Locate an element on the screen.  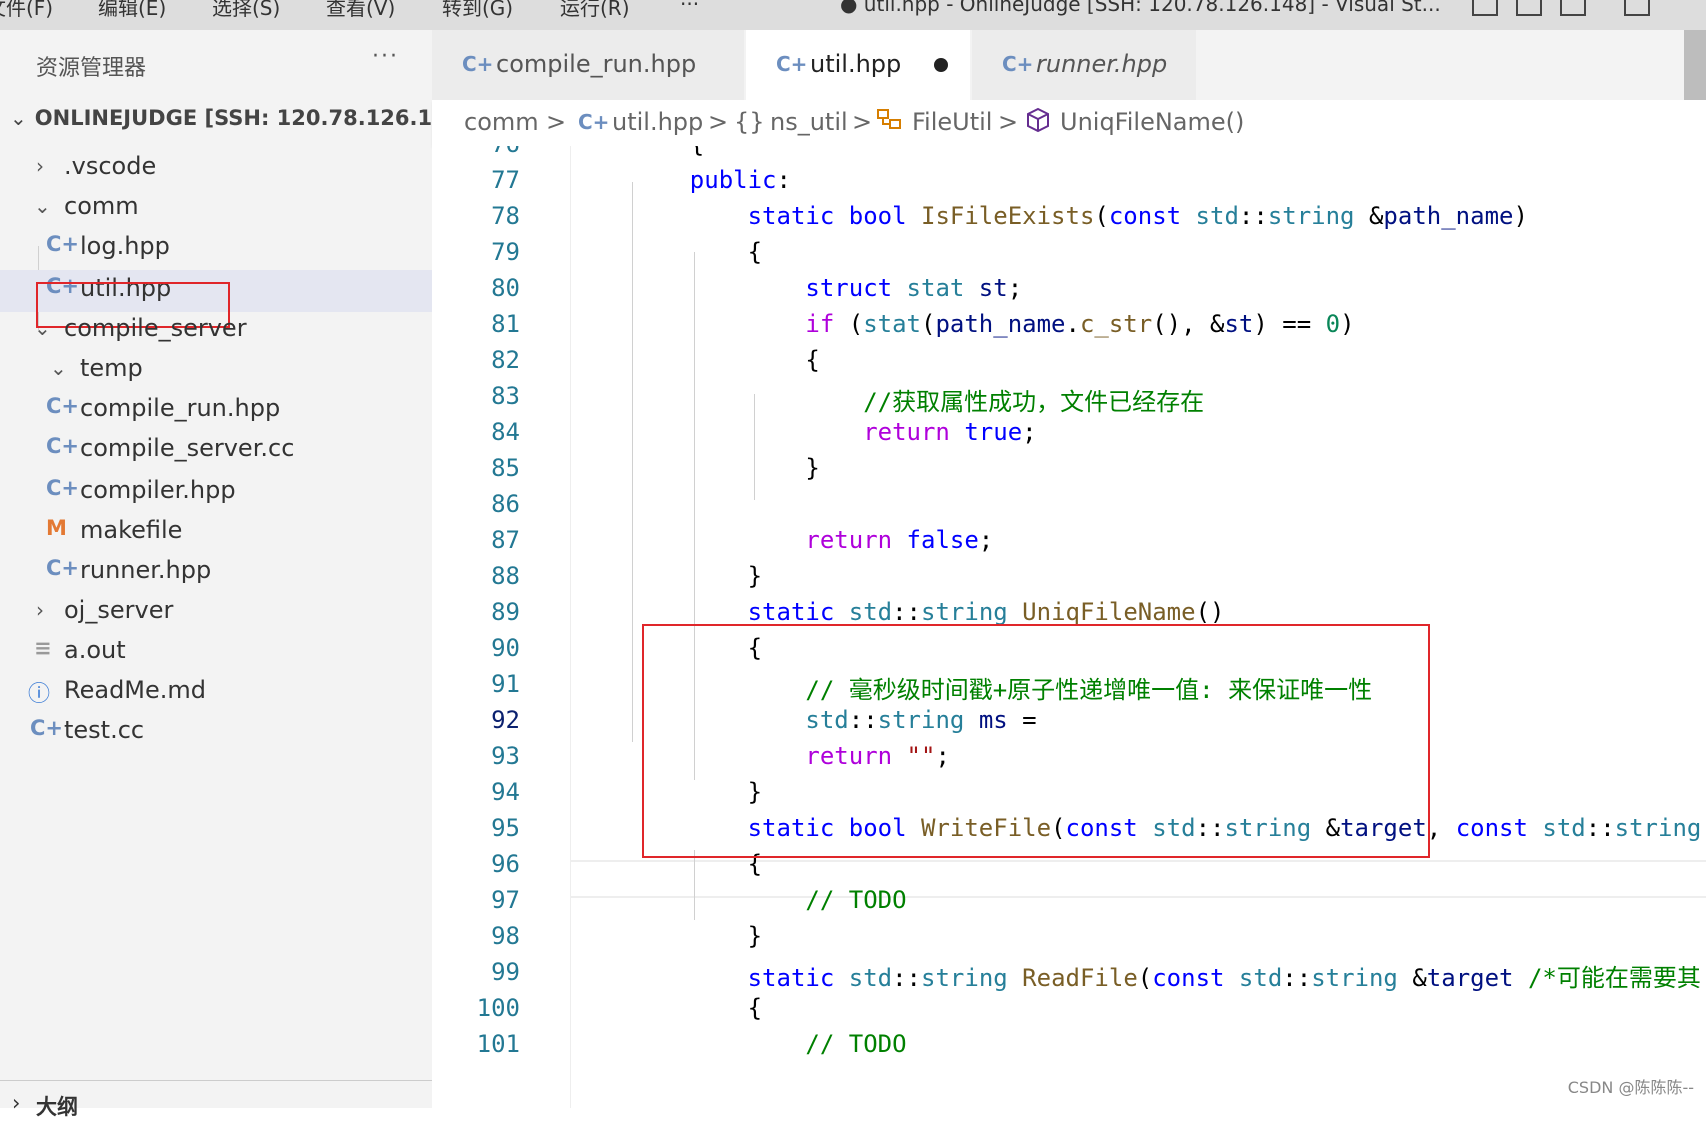
tree-item-comm: ⌄ comm is located at coordinates (216, 209).